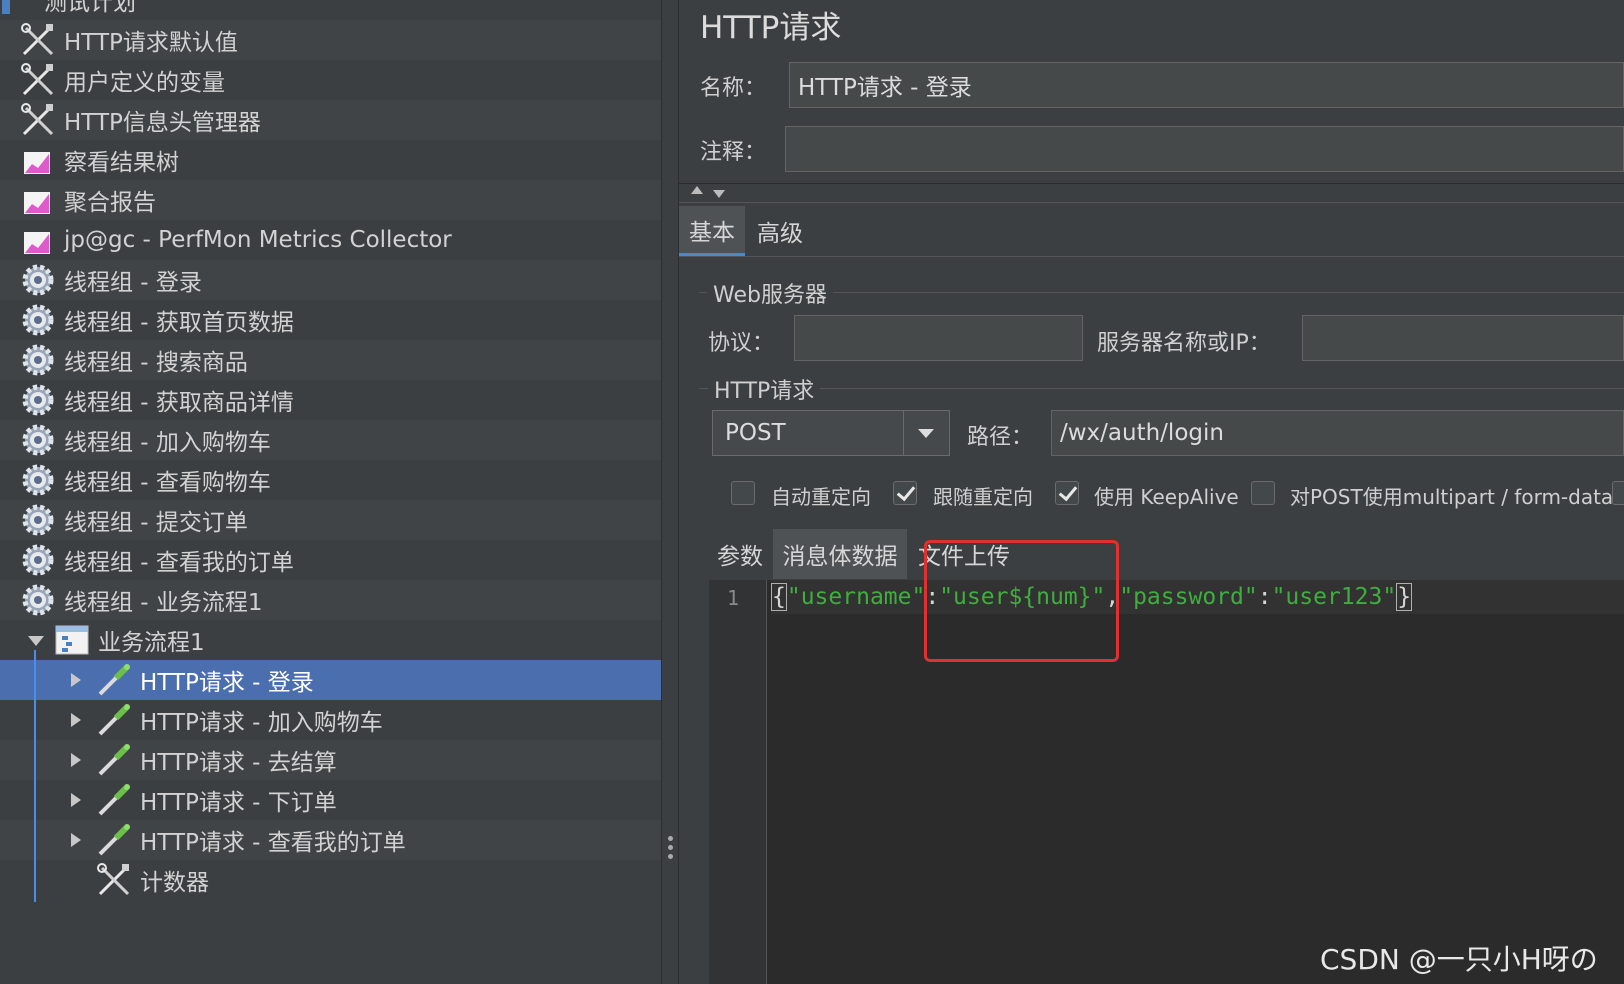  Describe the element at coordinates (144, 83) in the screenshot. I see `tree-item-label: 用户定义的变量` at that location.